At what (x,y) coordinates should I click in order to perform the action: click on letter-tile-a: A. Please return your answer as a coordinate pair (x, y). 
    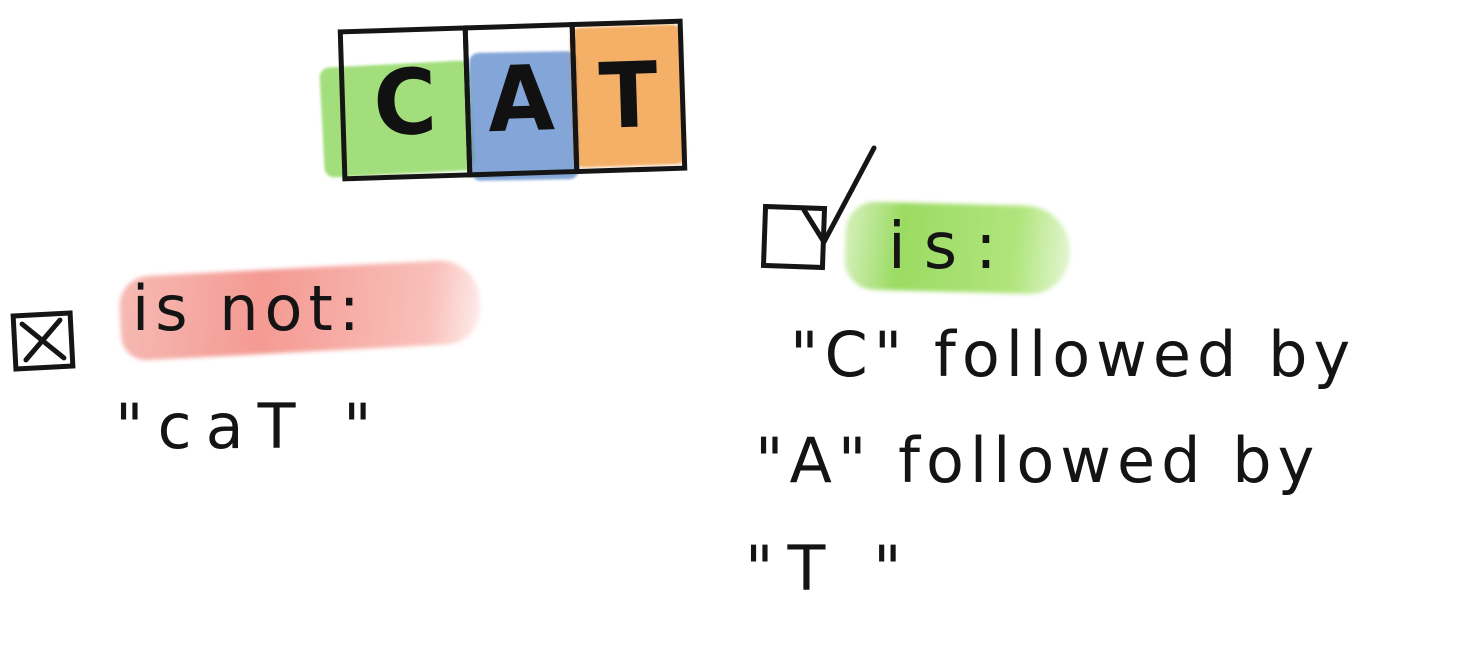
    Looking at the image, I should click on (521, 100).